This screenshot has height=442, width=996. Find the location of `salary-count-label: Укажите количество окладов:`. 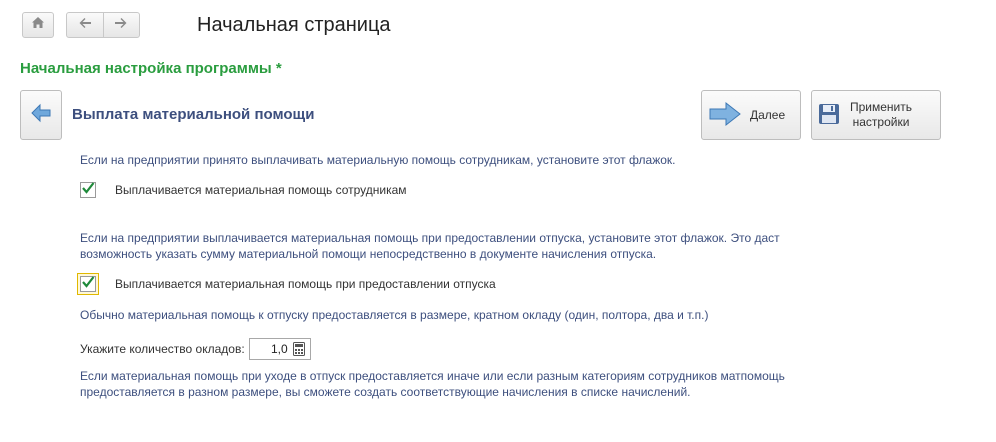

salary-count-label: Укажите количество окладов: is located at coordinates (162, 349).